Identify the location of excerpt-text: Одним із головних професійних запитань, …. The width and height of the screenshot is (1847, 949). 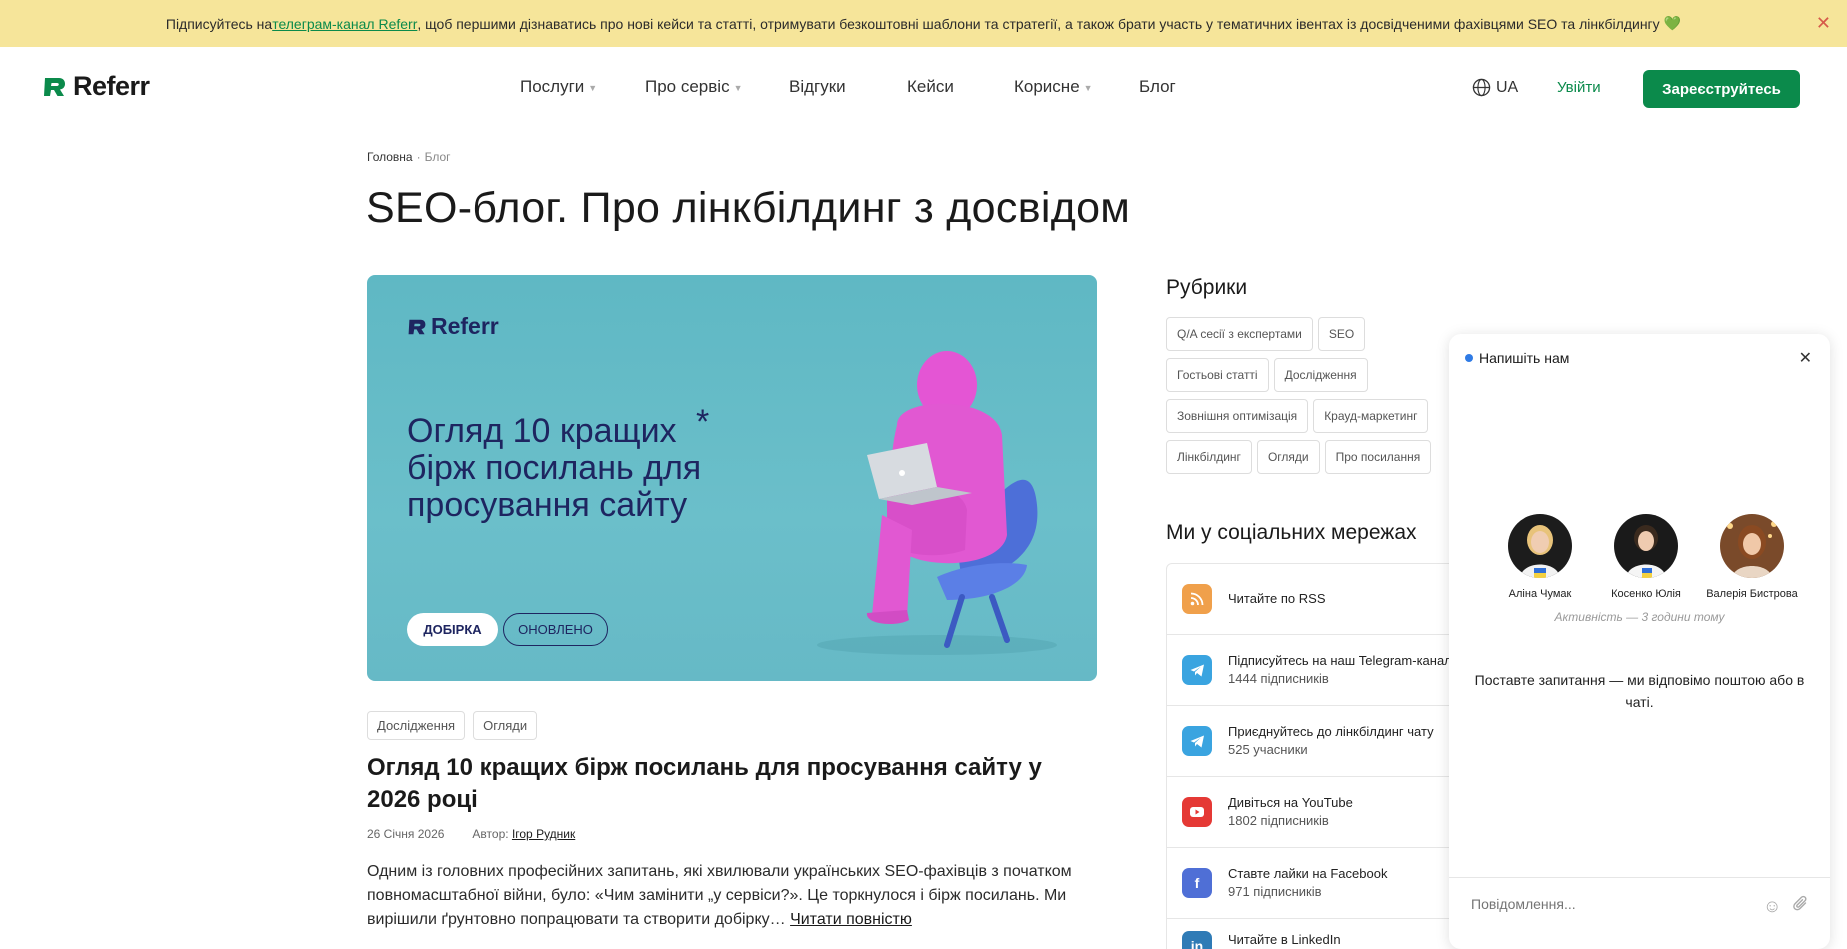
(719, 895).